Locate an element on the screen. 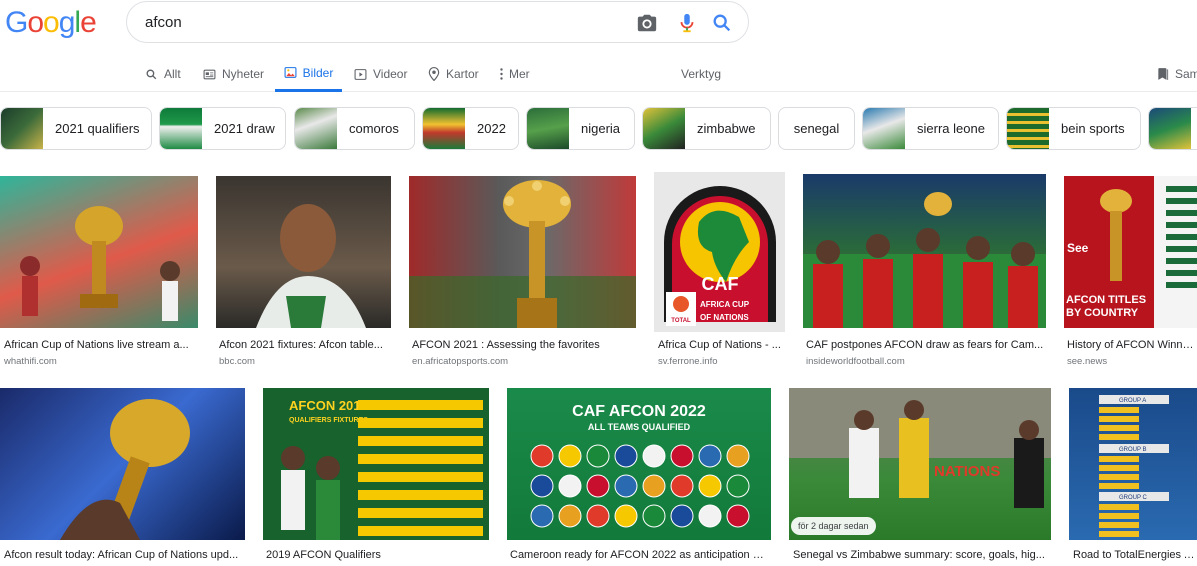  svg-text: AFCON TITLES is located at coordinates (1106, 300).